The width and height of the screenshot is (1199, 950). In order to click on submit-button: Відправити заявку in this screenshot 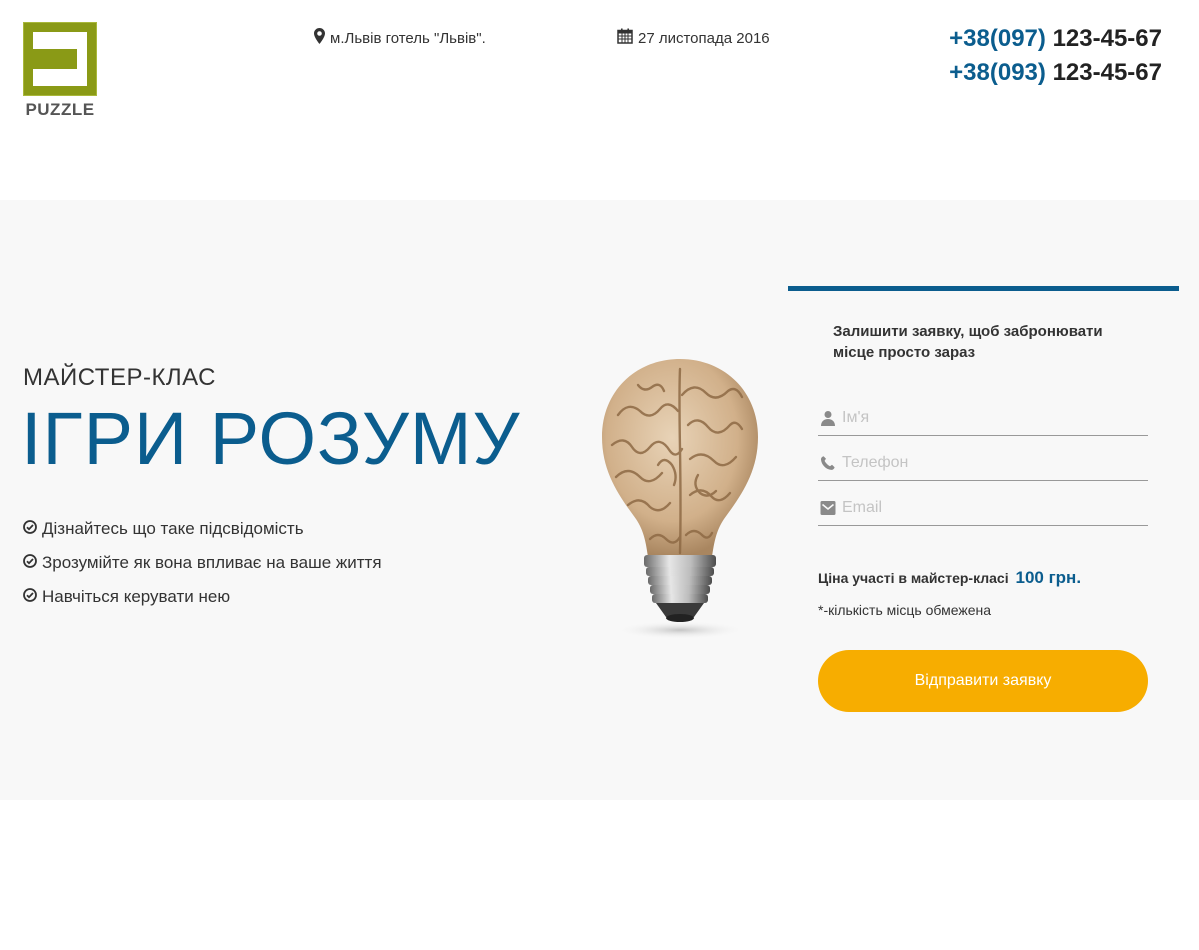, I will do `click(983, 681)`.